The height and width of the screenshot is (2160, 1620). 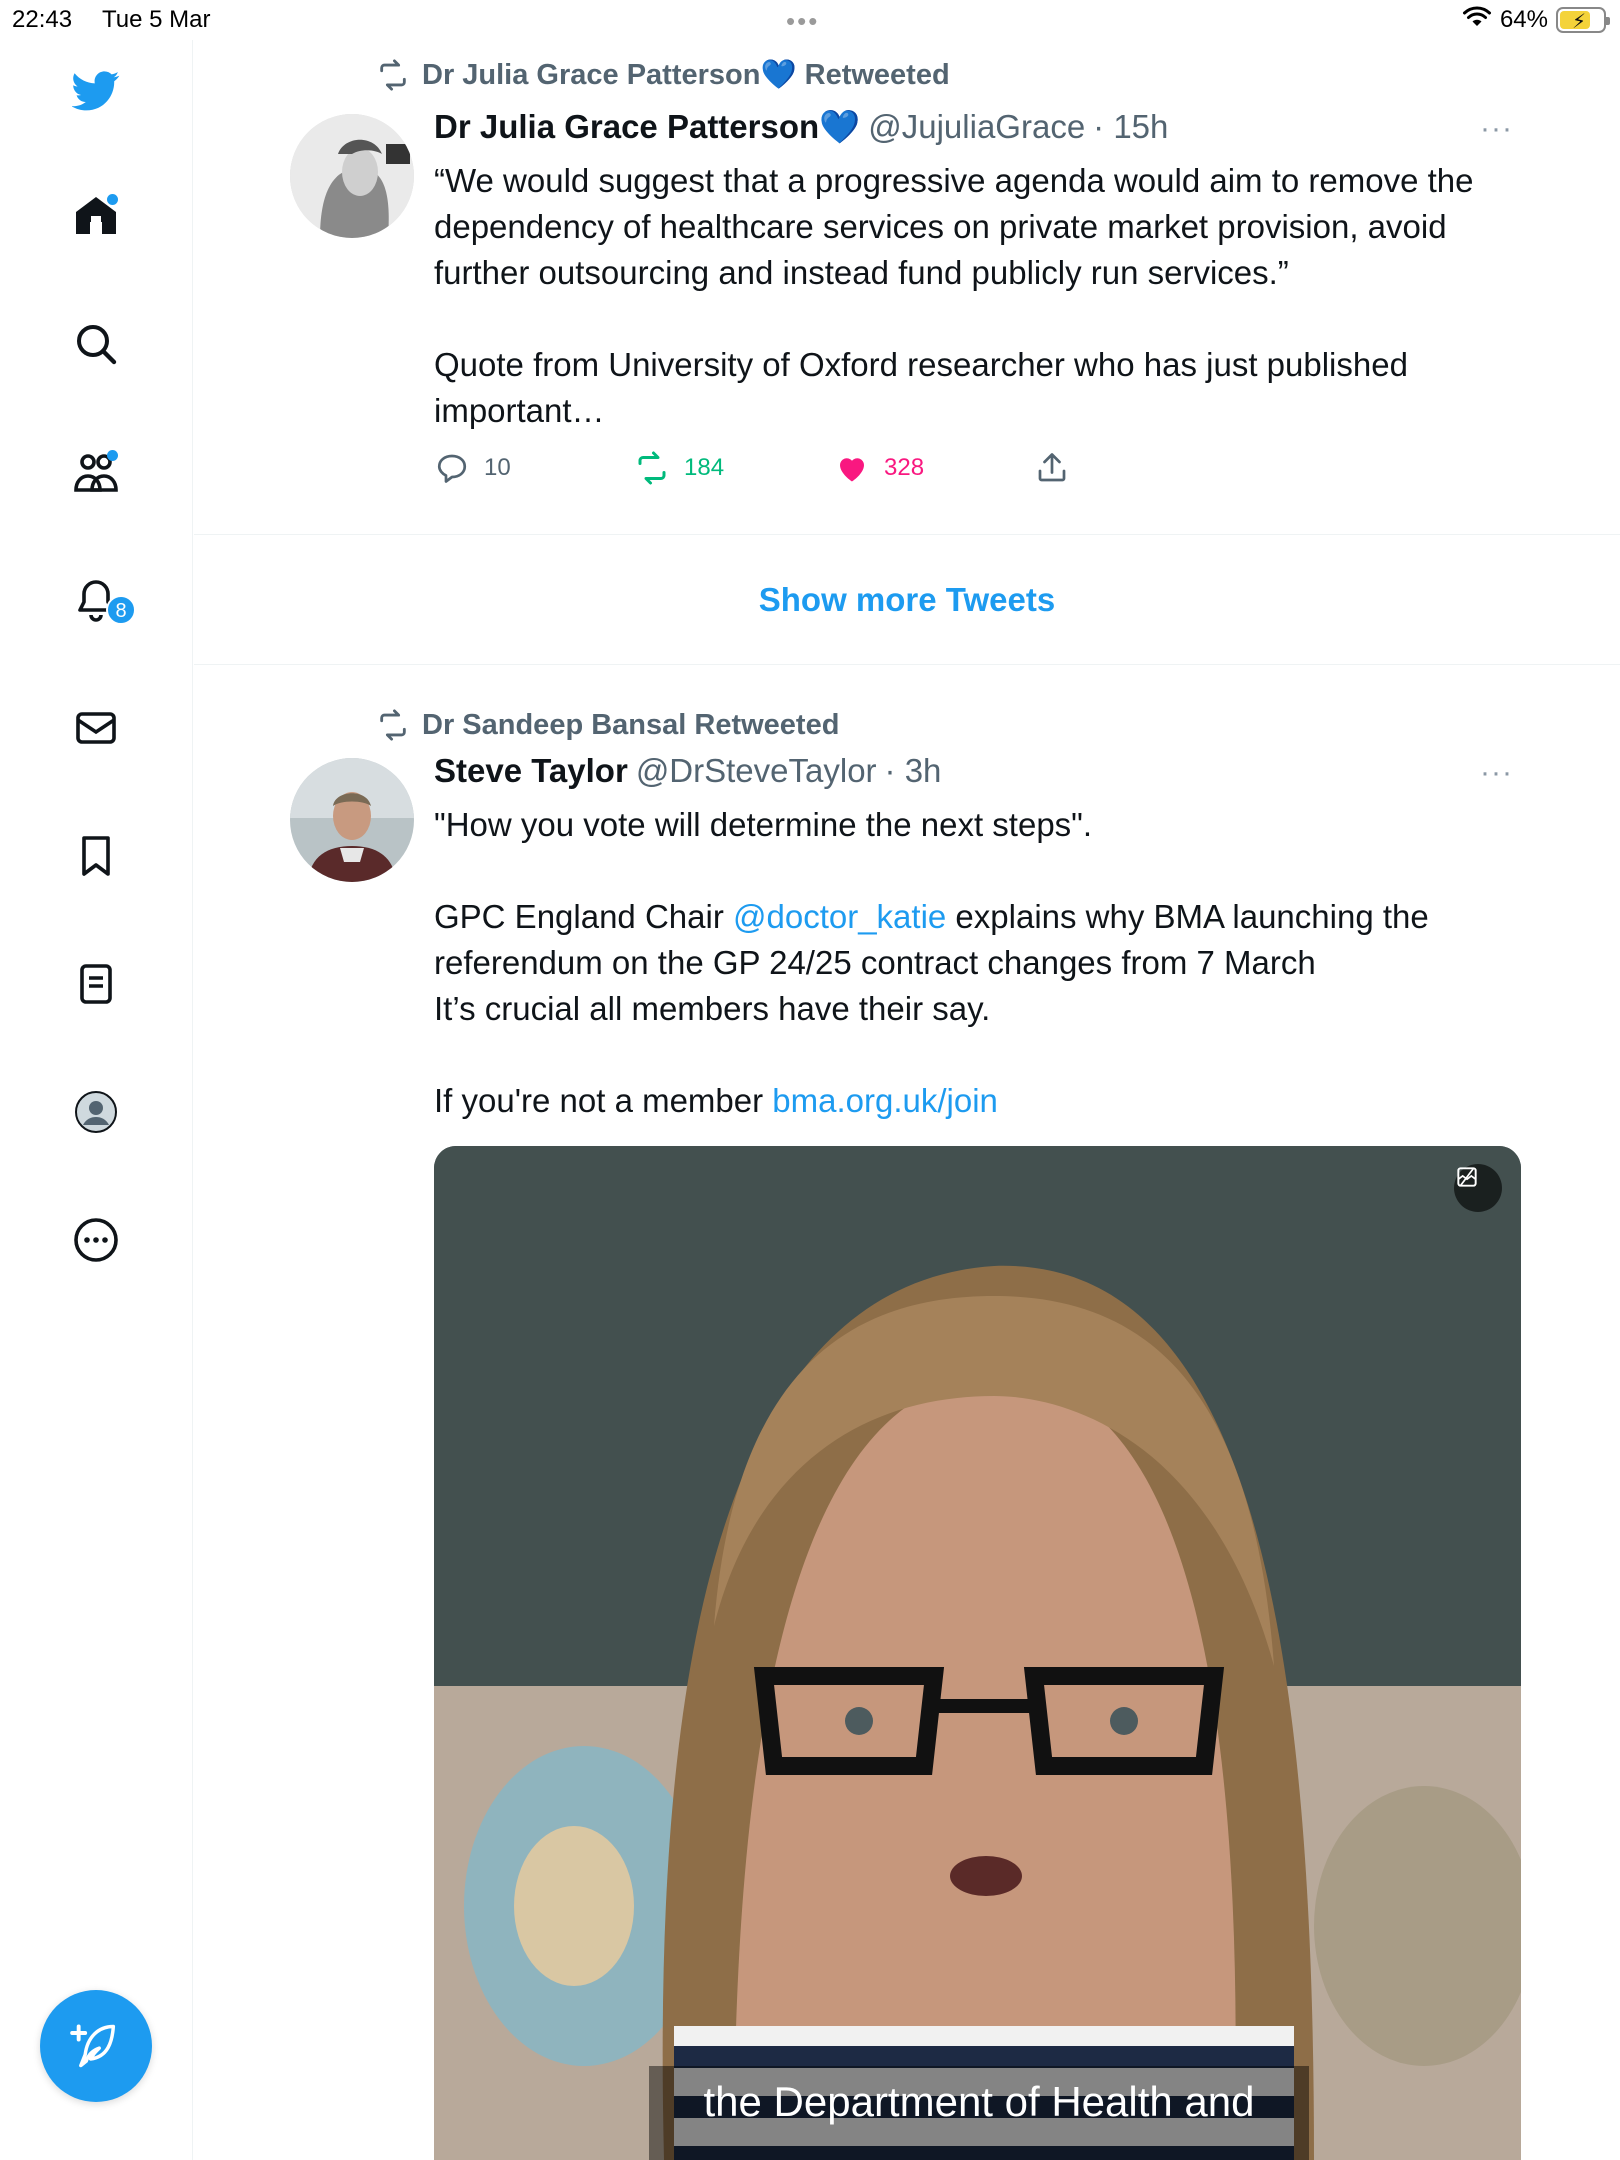 What do you see at coordinates (112, 199) in the screenshot?
I see `home-unread-dot` at bounding box center [112, 199].